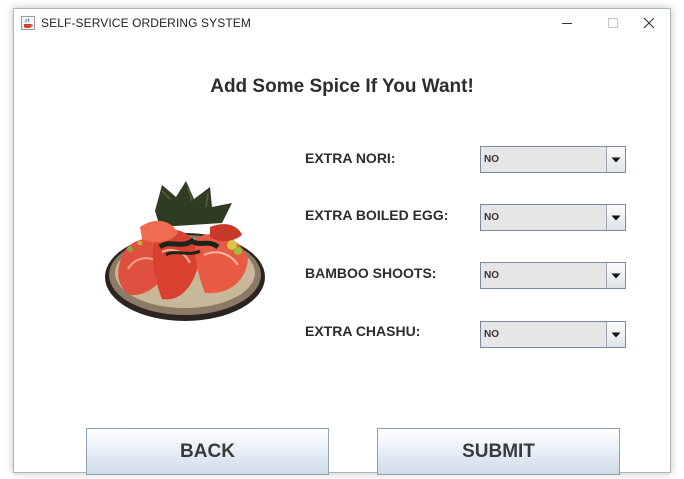 The image size is (684, 479). I want to click on extra-chashu-value: NO, so click(491, 334).